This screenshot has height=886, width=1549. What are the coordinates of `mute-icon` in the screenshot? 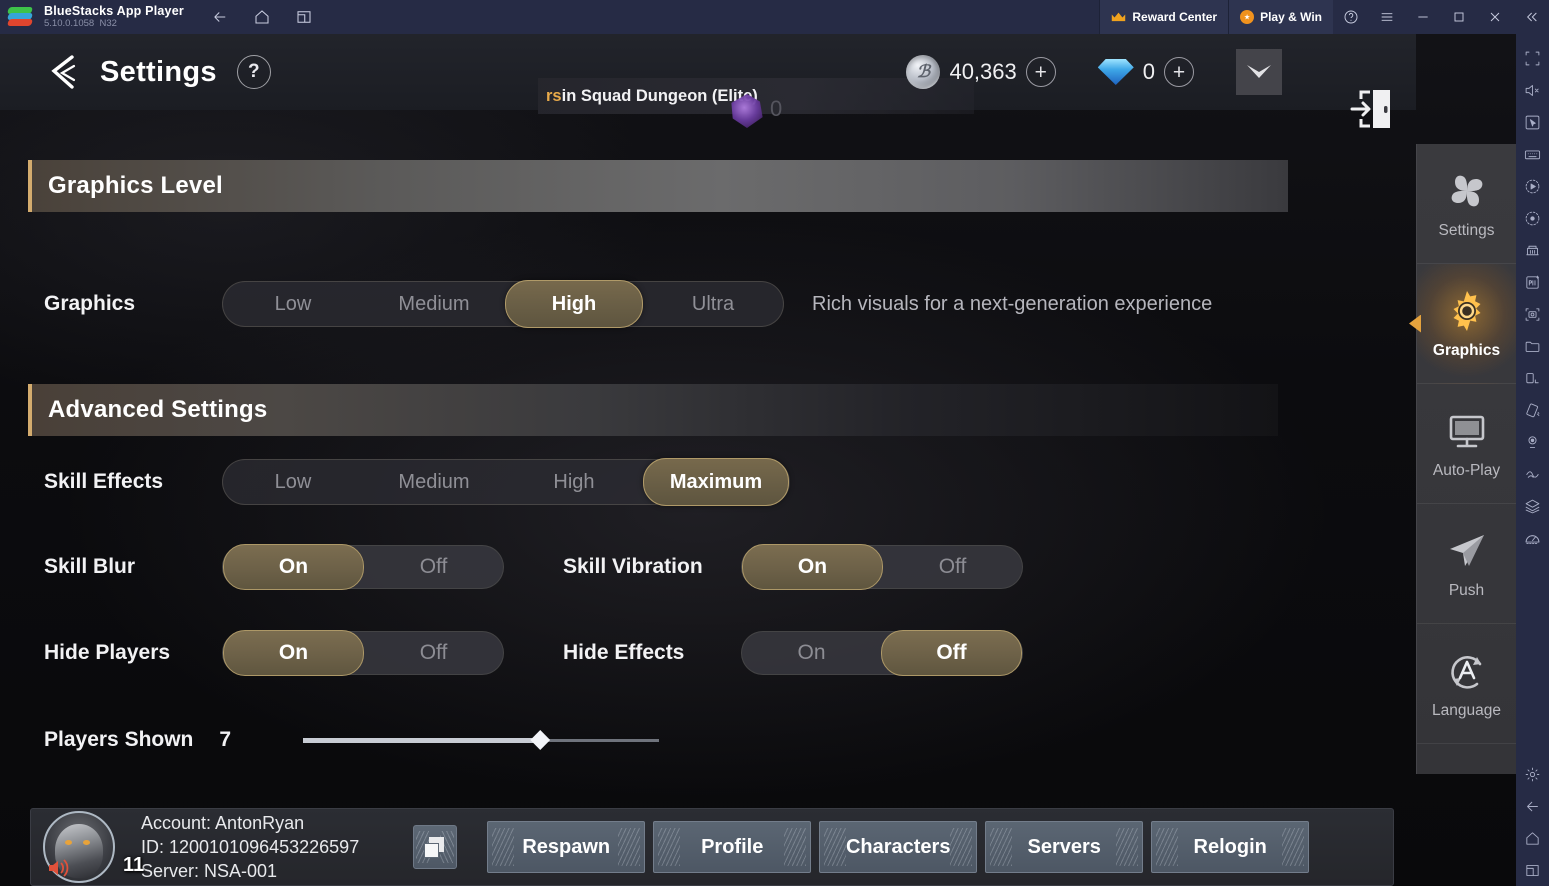 It's located at (1532, 90).